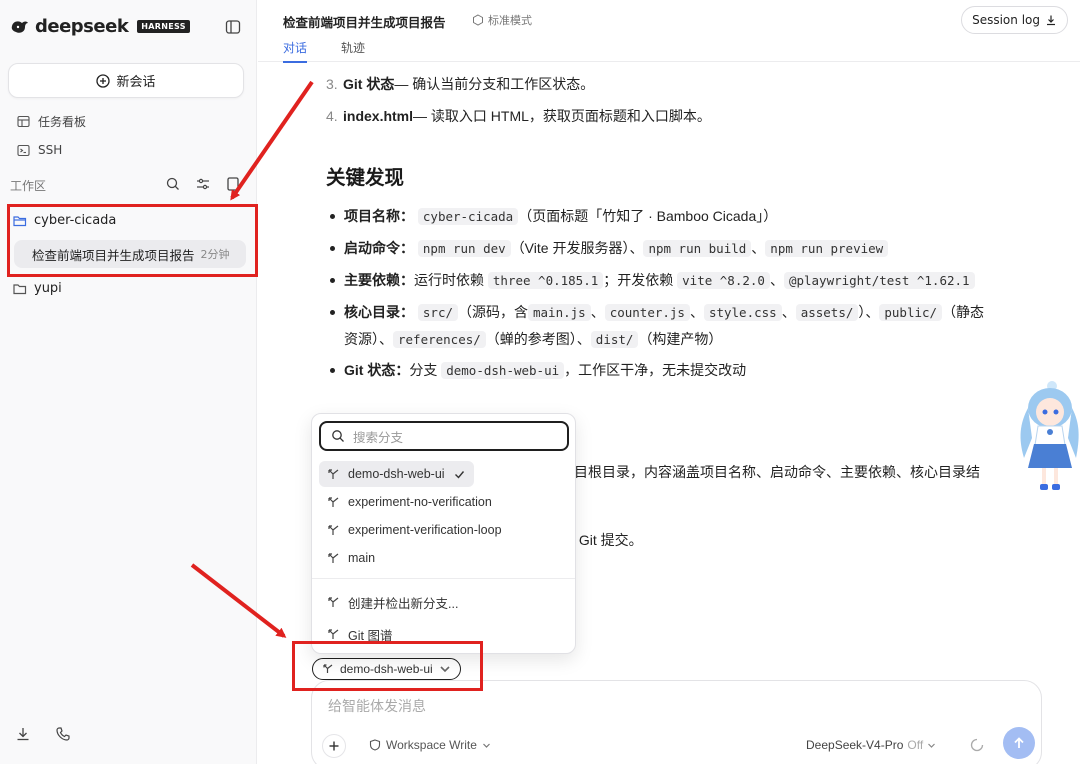 The width and height of the screenshot is (1080, 764). Describe the element at coordinates (365, 178) in the screenshot. I see `section-heading: 关键发现` at that location.